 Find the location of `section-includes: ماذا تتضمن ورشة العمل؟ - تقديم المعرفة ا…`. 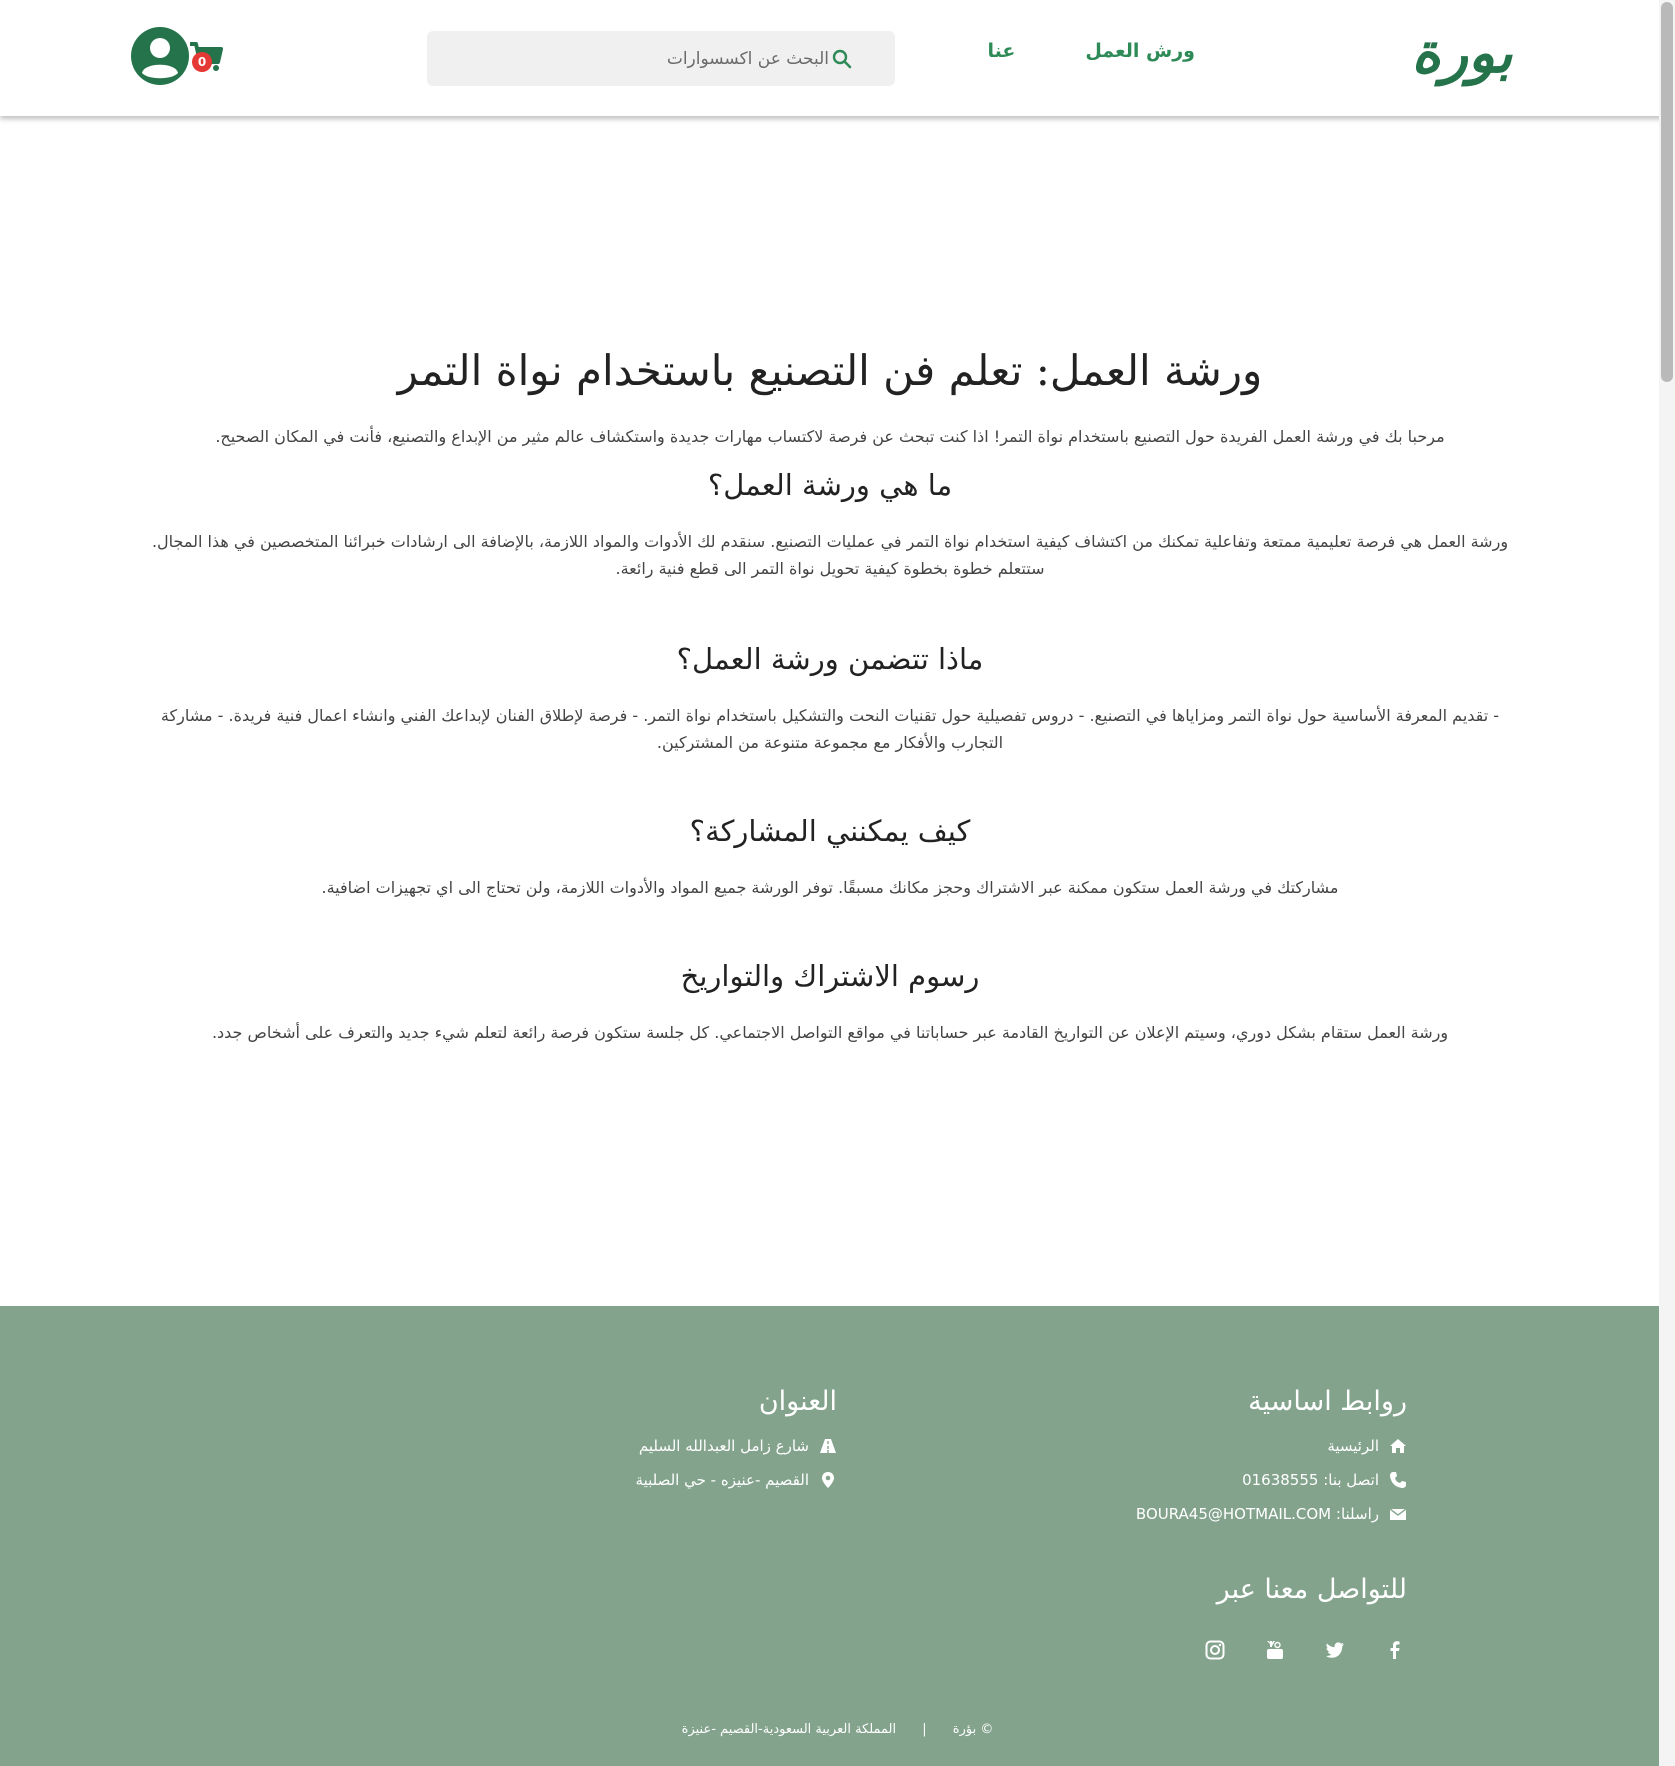

section-includes: ماذا تتضمن ورشة العمل؟ - تقديم المعرفة ا… is located at coordinates (830, 699).